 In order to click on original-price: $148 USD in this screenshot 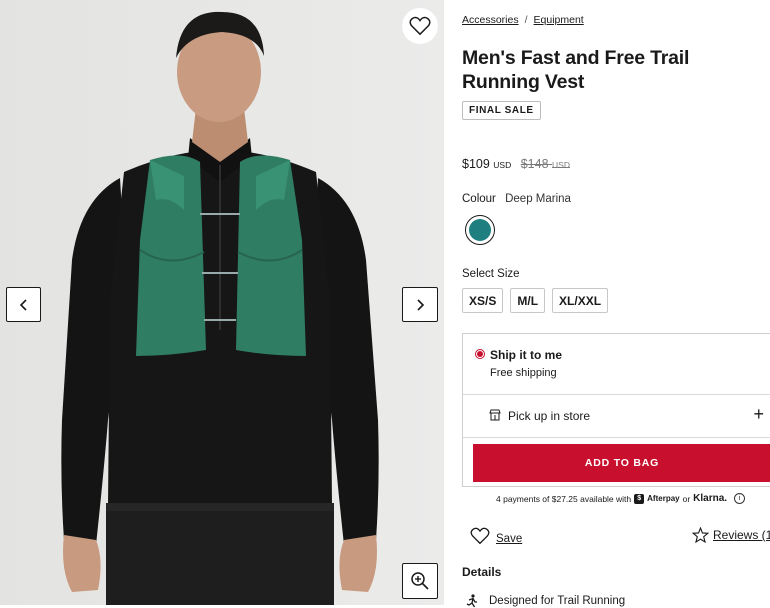, I will do `click(545, 164)`.